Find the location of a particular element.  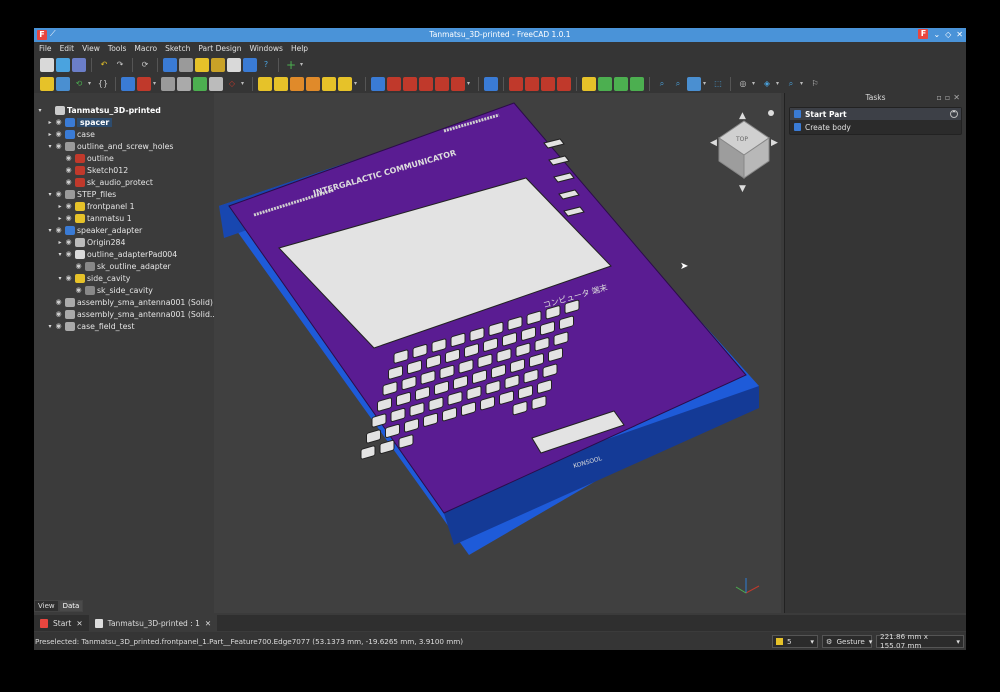

tree-item: ▾ ◉ case_field_test is located at coordinates (84, 326).